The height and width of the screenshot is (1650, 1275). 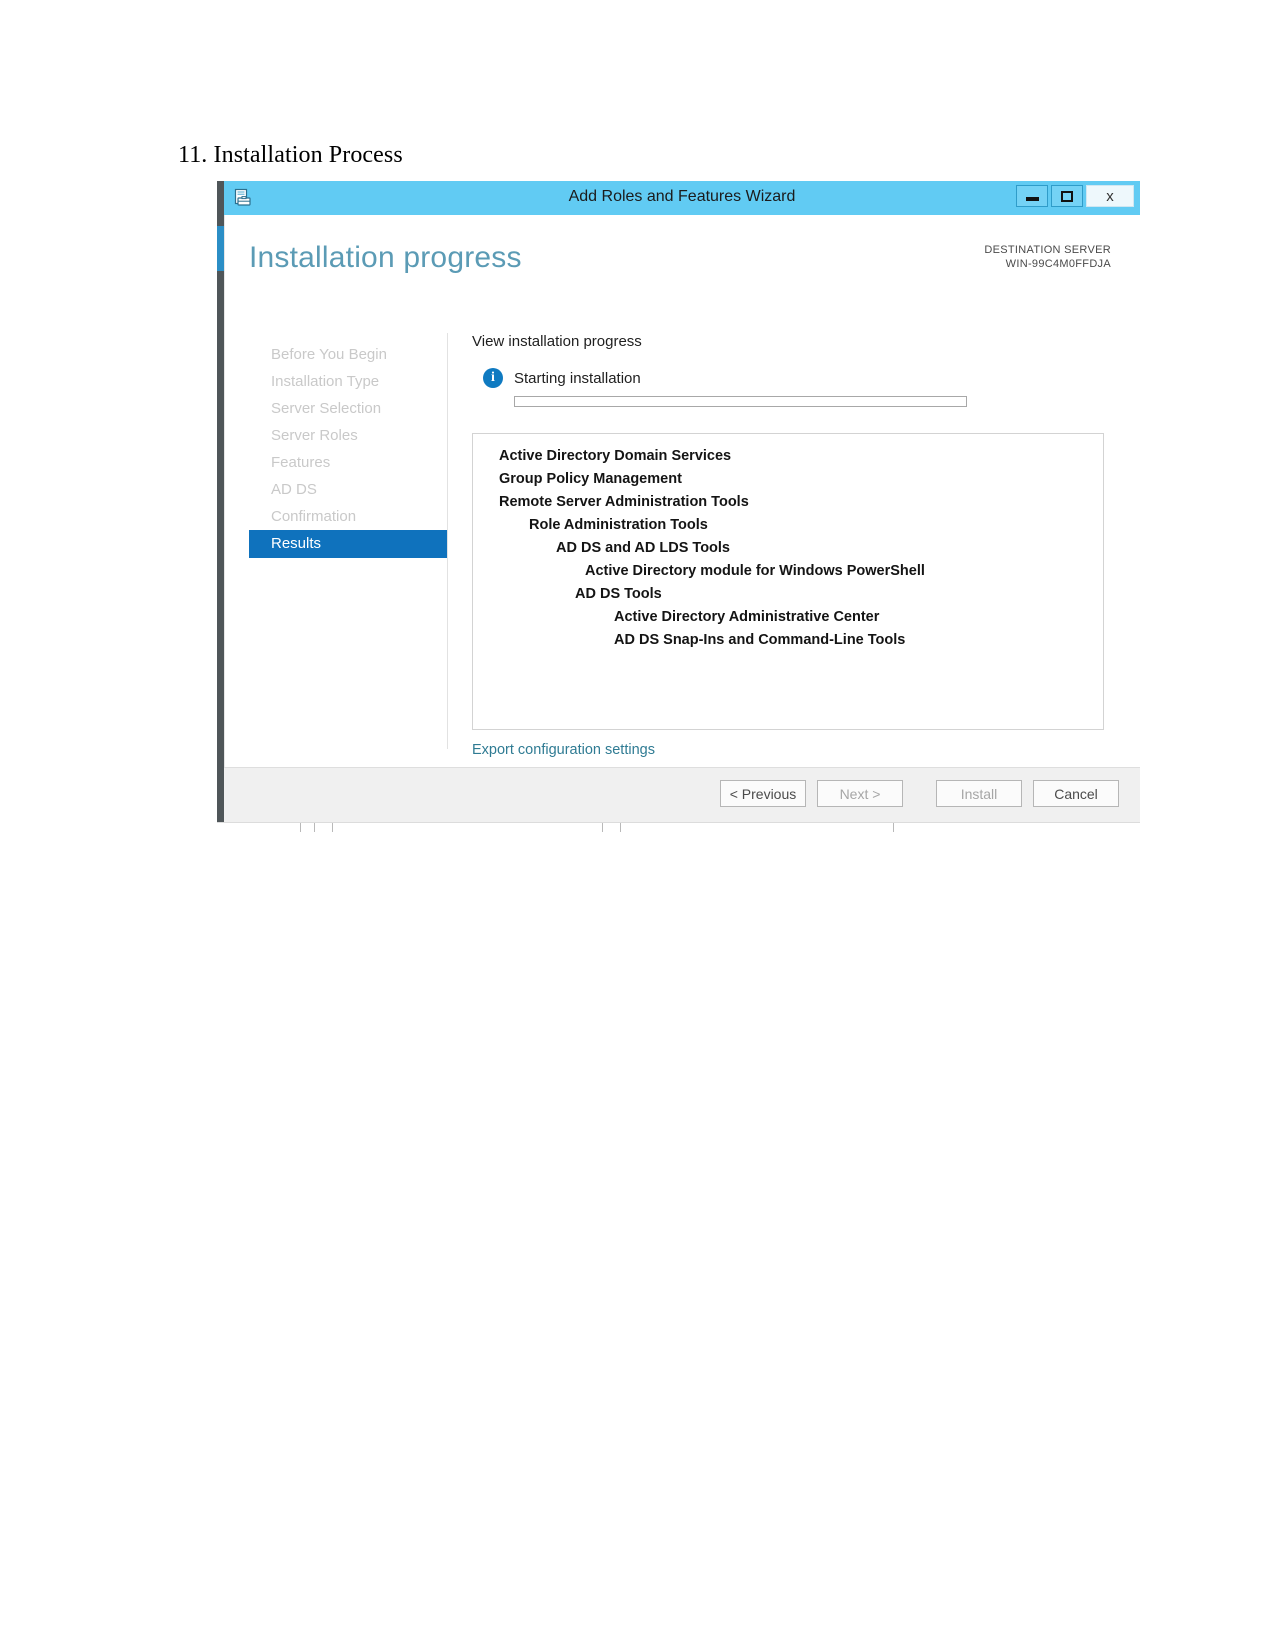 What do you see at coordinates (557, 341) in the screenshot?
I see `section-label: View installation progress` at bounding box center [557, 341].